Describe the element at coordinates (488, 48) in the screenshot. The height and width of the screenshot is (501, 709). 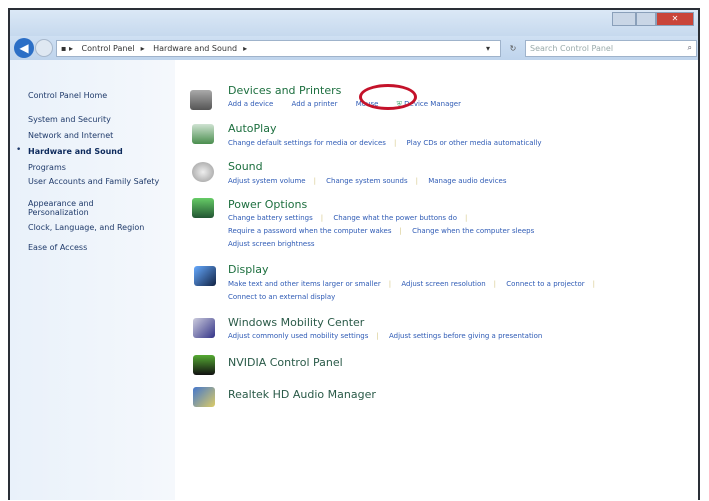
I see `dropdown-icon: ▾` at that location.